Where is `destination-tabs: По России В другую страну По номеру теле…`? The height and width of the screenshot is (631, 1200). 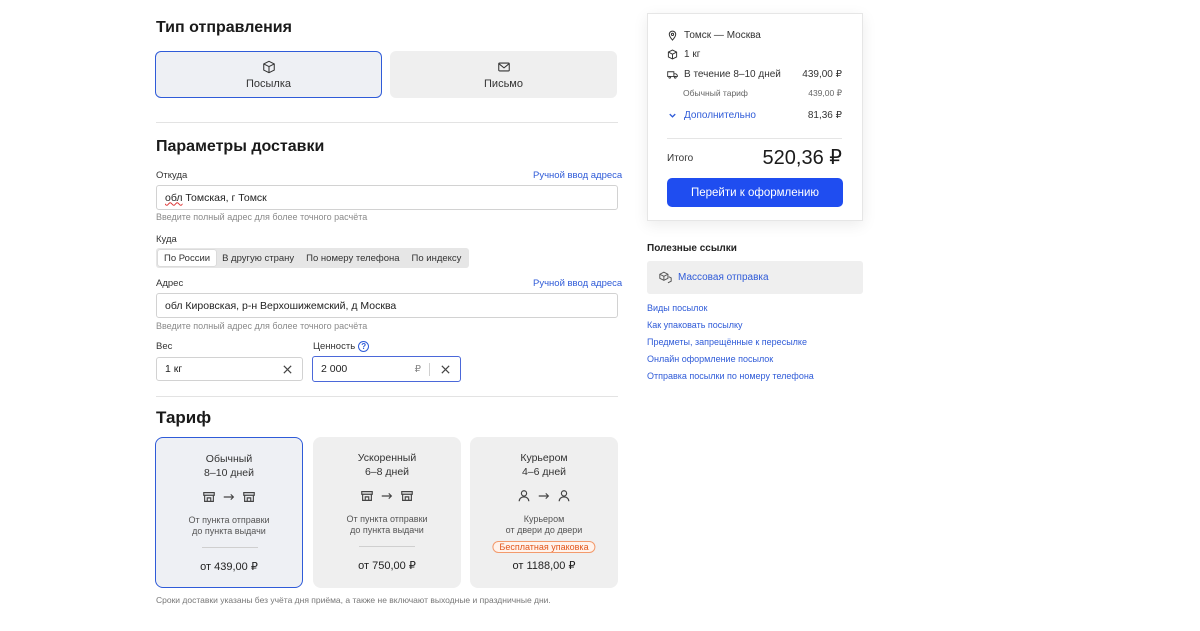
destination-tabs: По России В другую страну По номеру теле… is located at coordinates (313, 258).